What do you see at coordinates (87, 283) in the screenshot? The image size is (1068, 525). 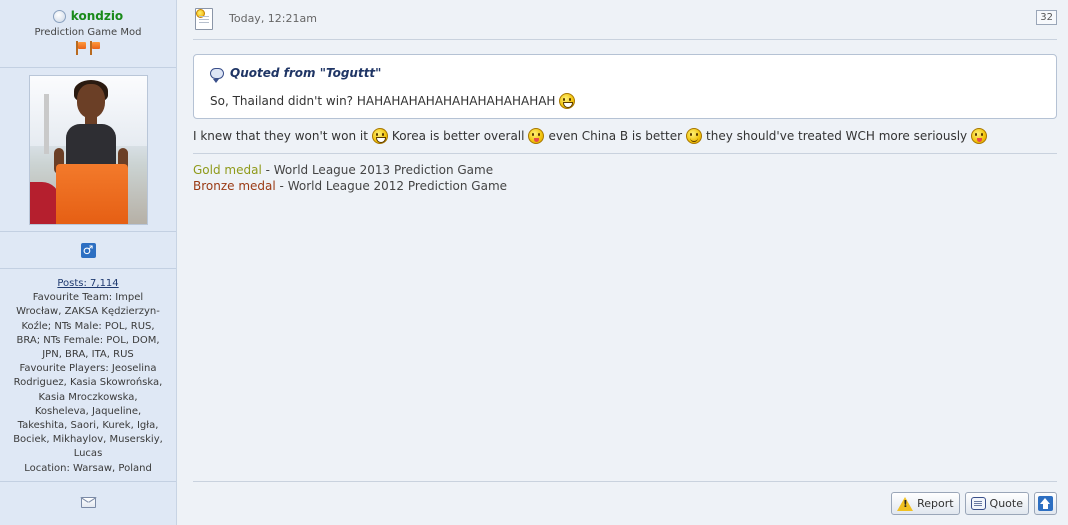 I see `posts-count-link: Posts: 7,114` at bounding box center [87, 283].